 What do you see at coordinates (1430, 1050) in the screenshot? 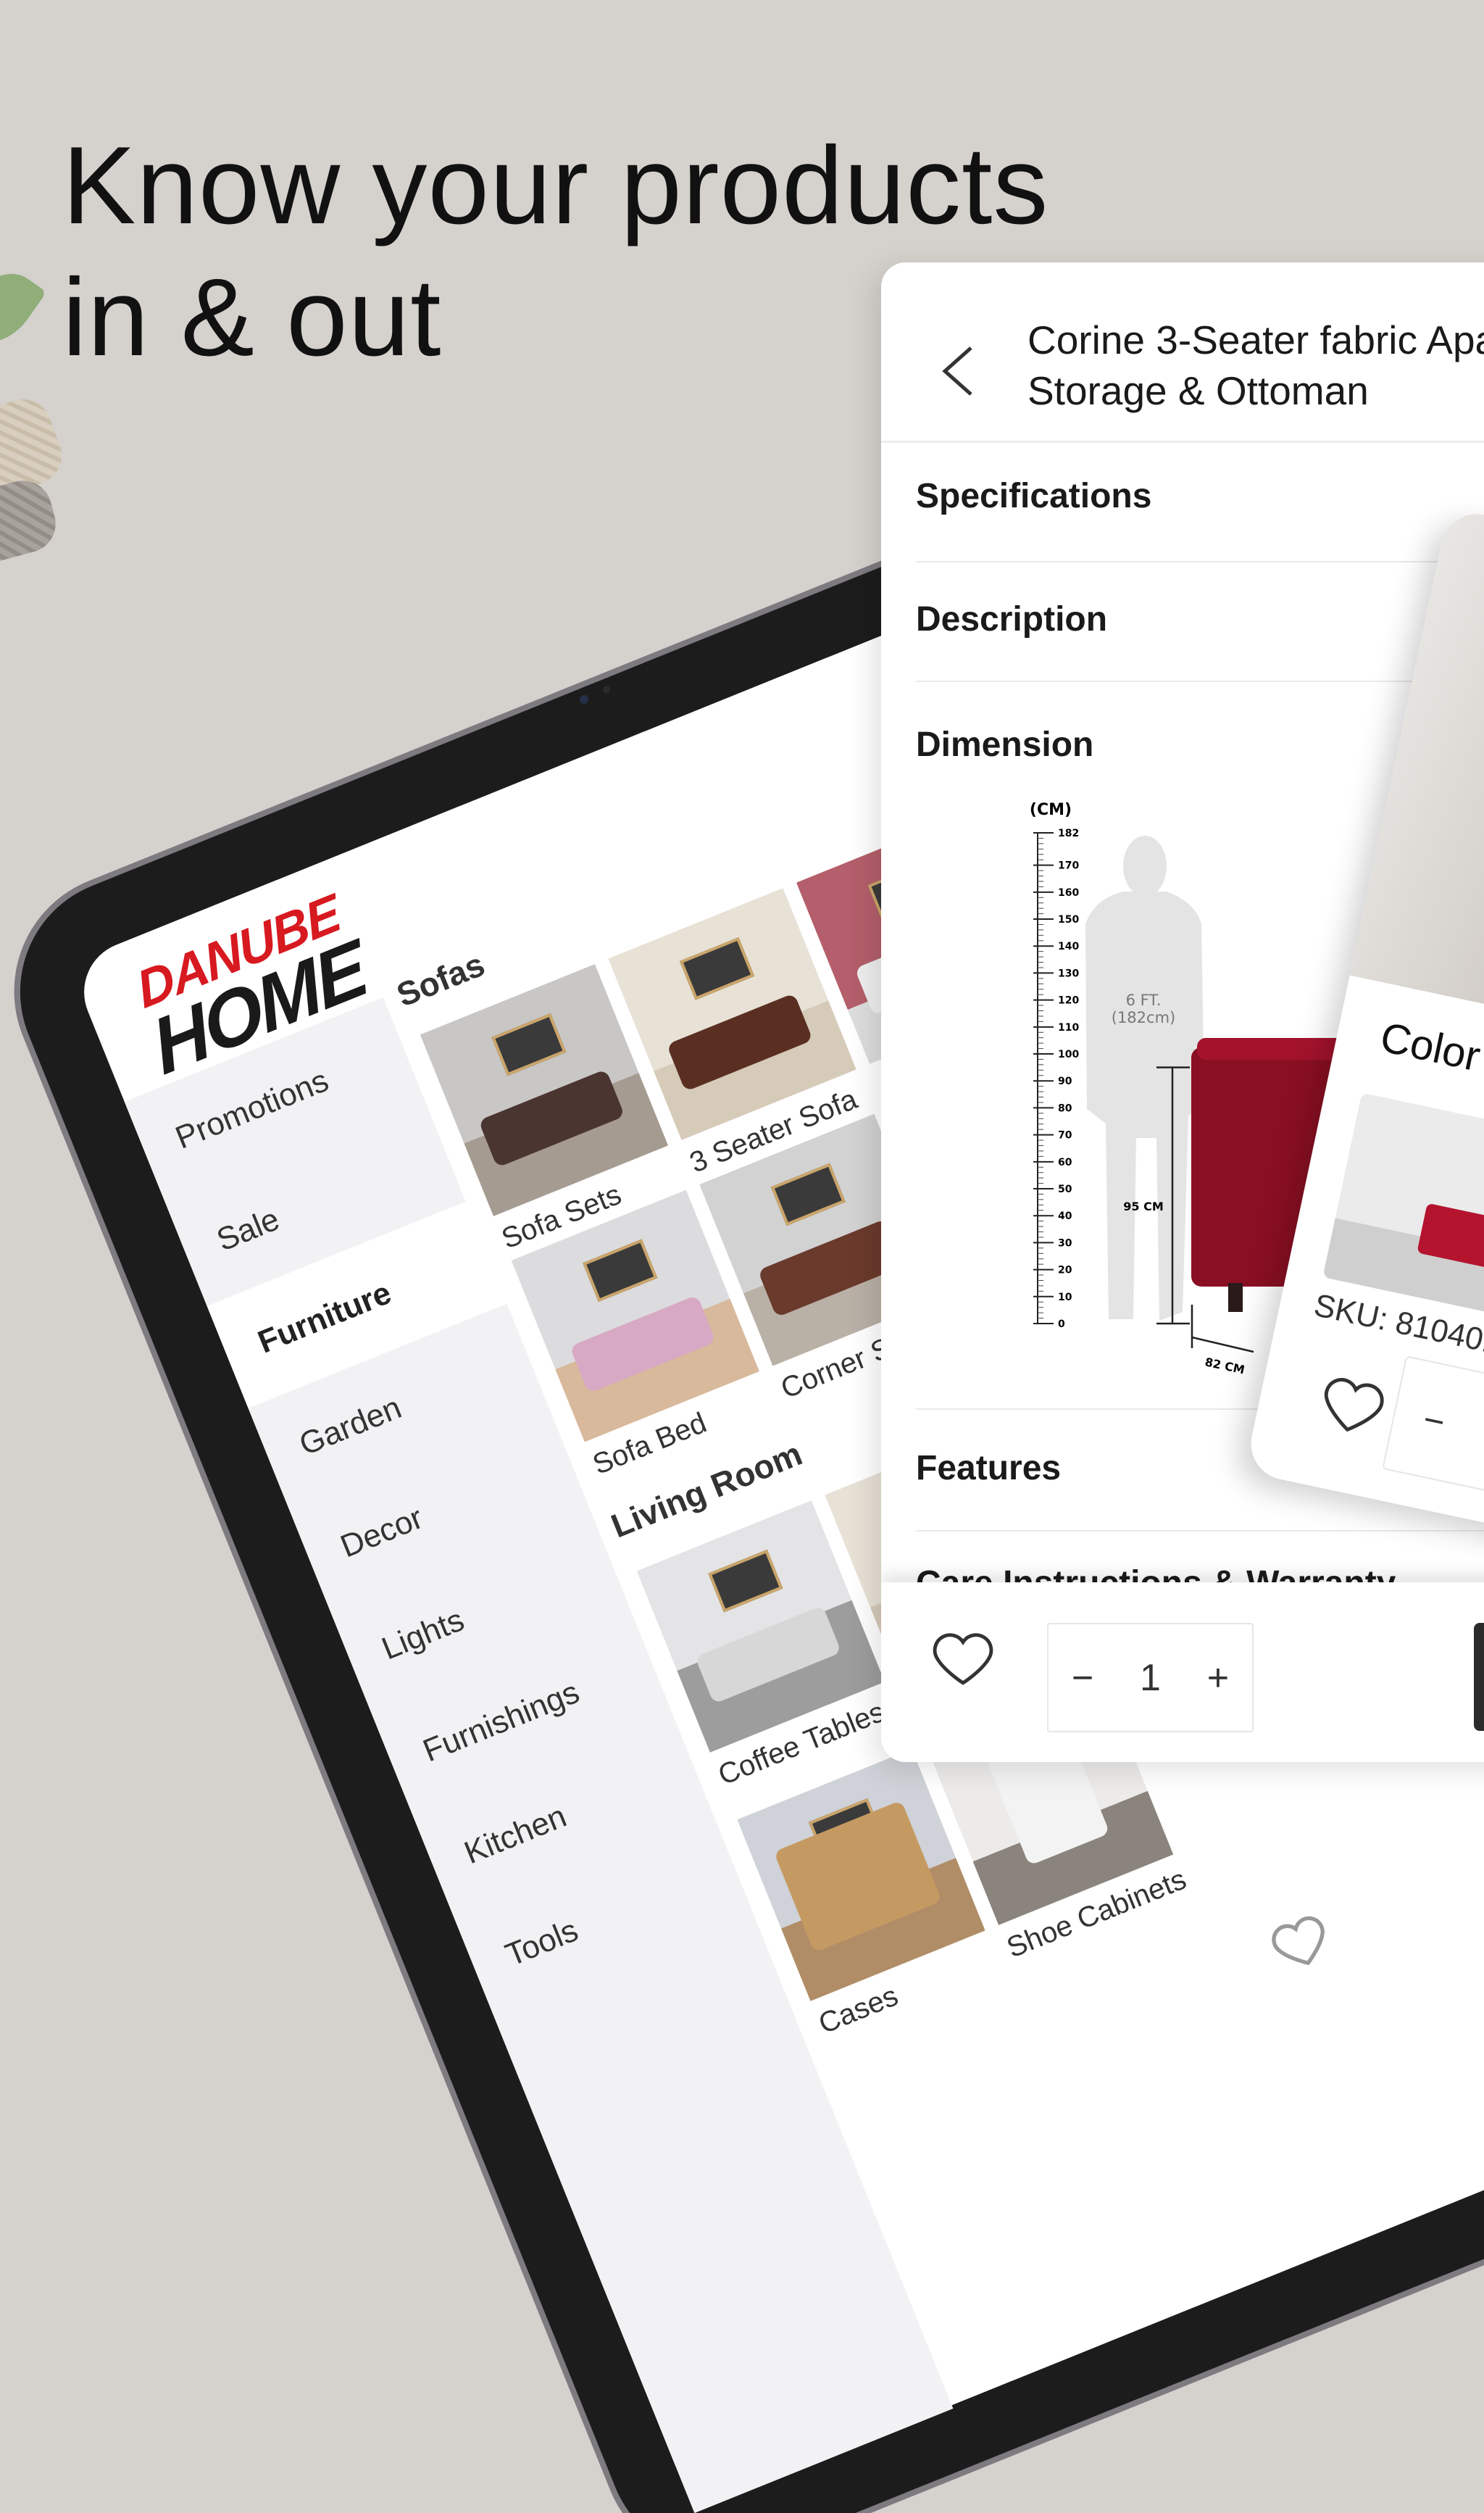
I see `color-title: Color F` at bounding box center [1430, 1050].